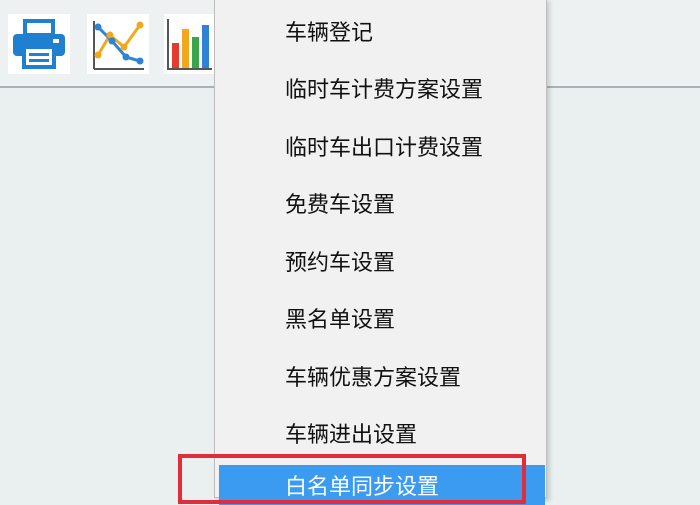 Image resolution: width=700 pixels, height=505 pixels. I want to click on menu-item-whitelist-sync: 白名单同步设置, so click(382, 485).